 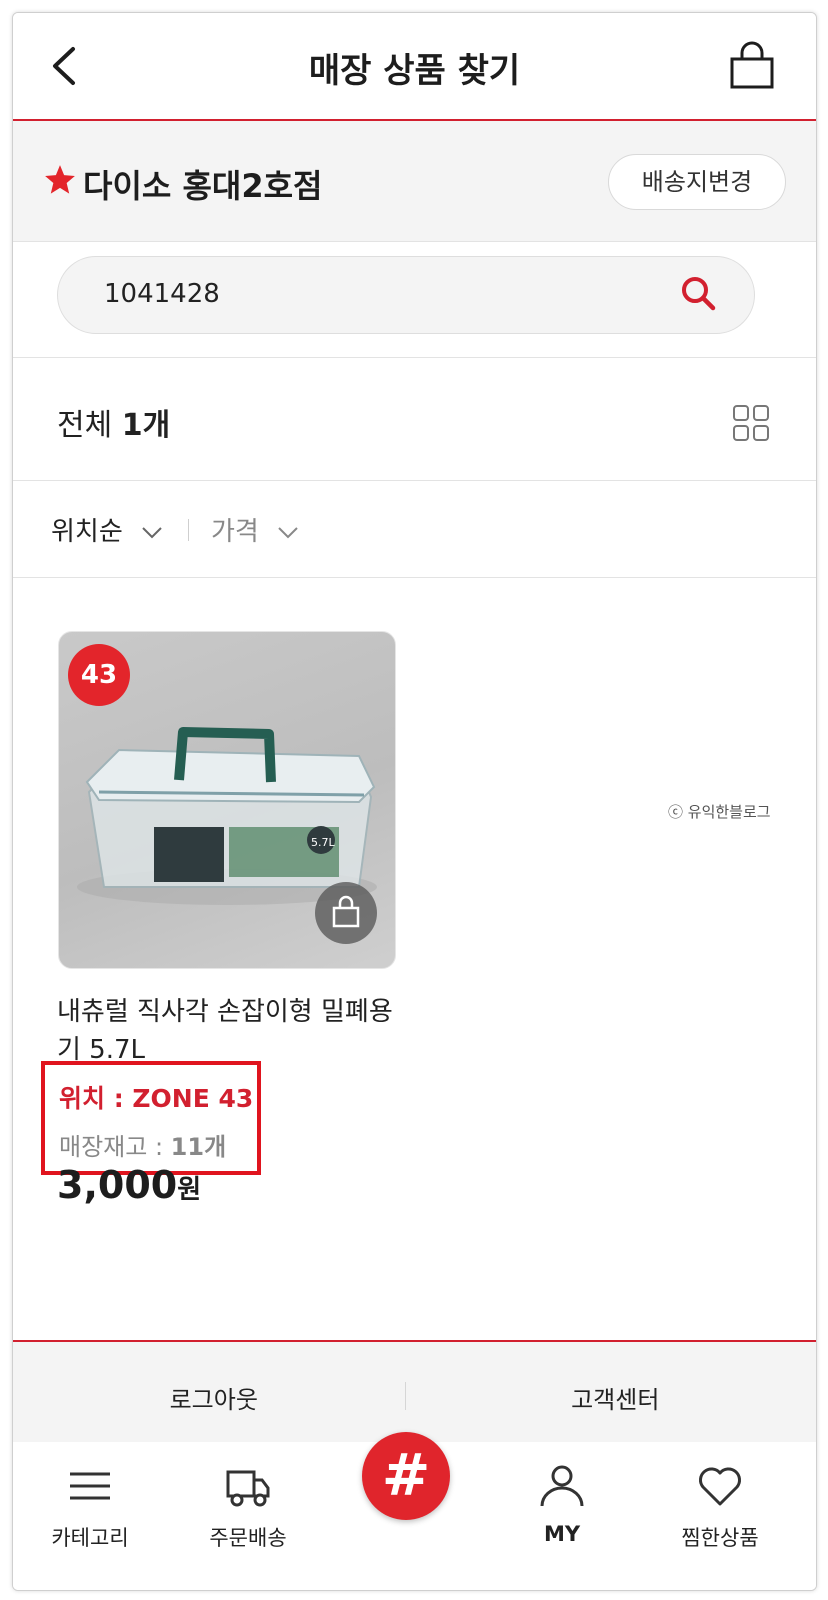 What do you see at coordinates (188, 530) in the screenshot?
I see `sort-divider` at bounding box center [188, 530].